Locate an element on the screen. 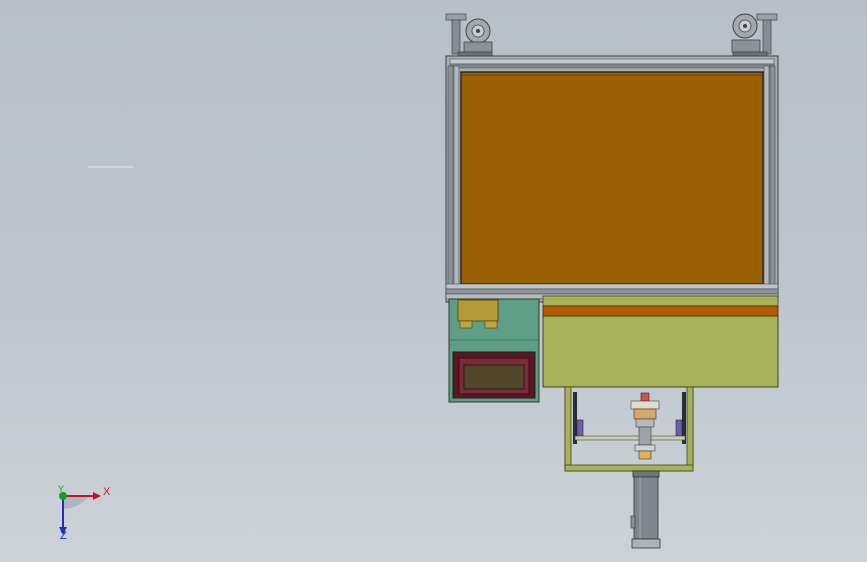 This screenshot has height=562, width=867. lower-frame-bottom is located at coordinates (629, 468).